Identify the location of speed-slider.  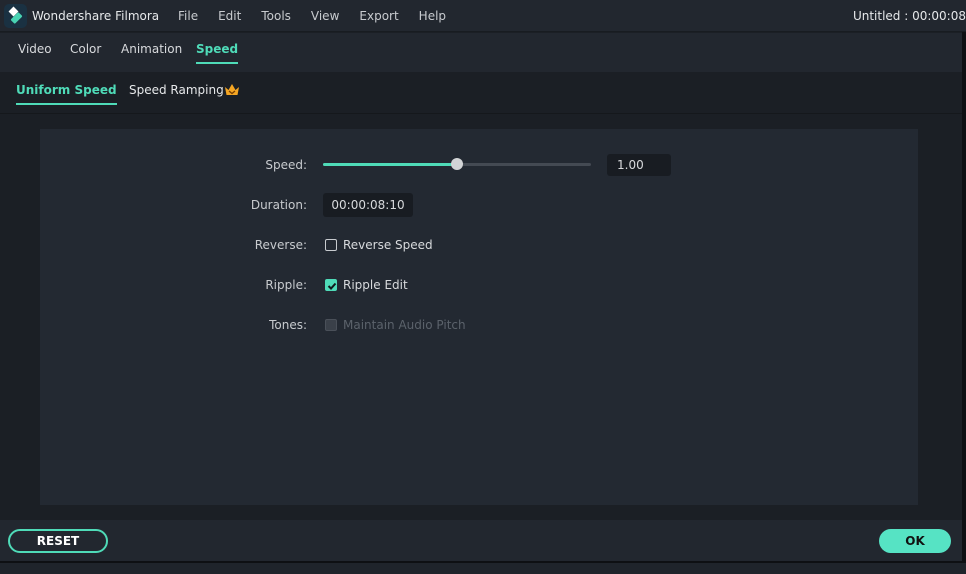
(457, 164).